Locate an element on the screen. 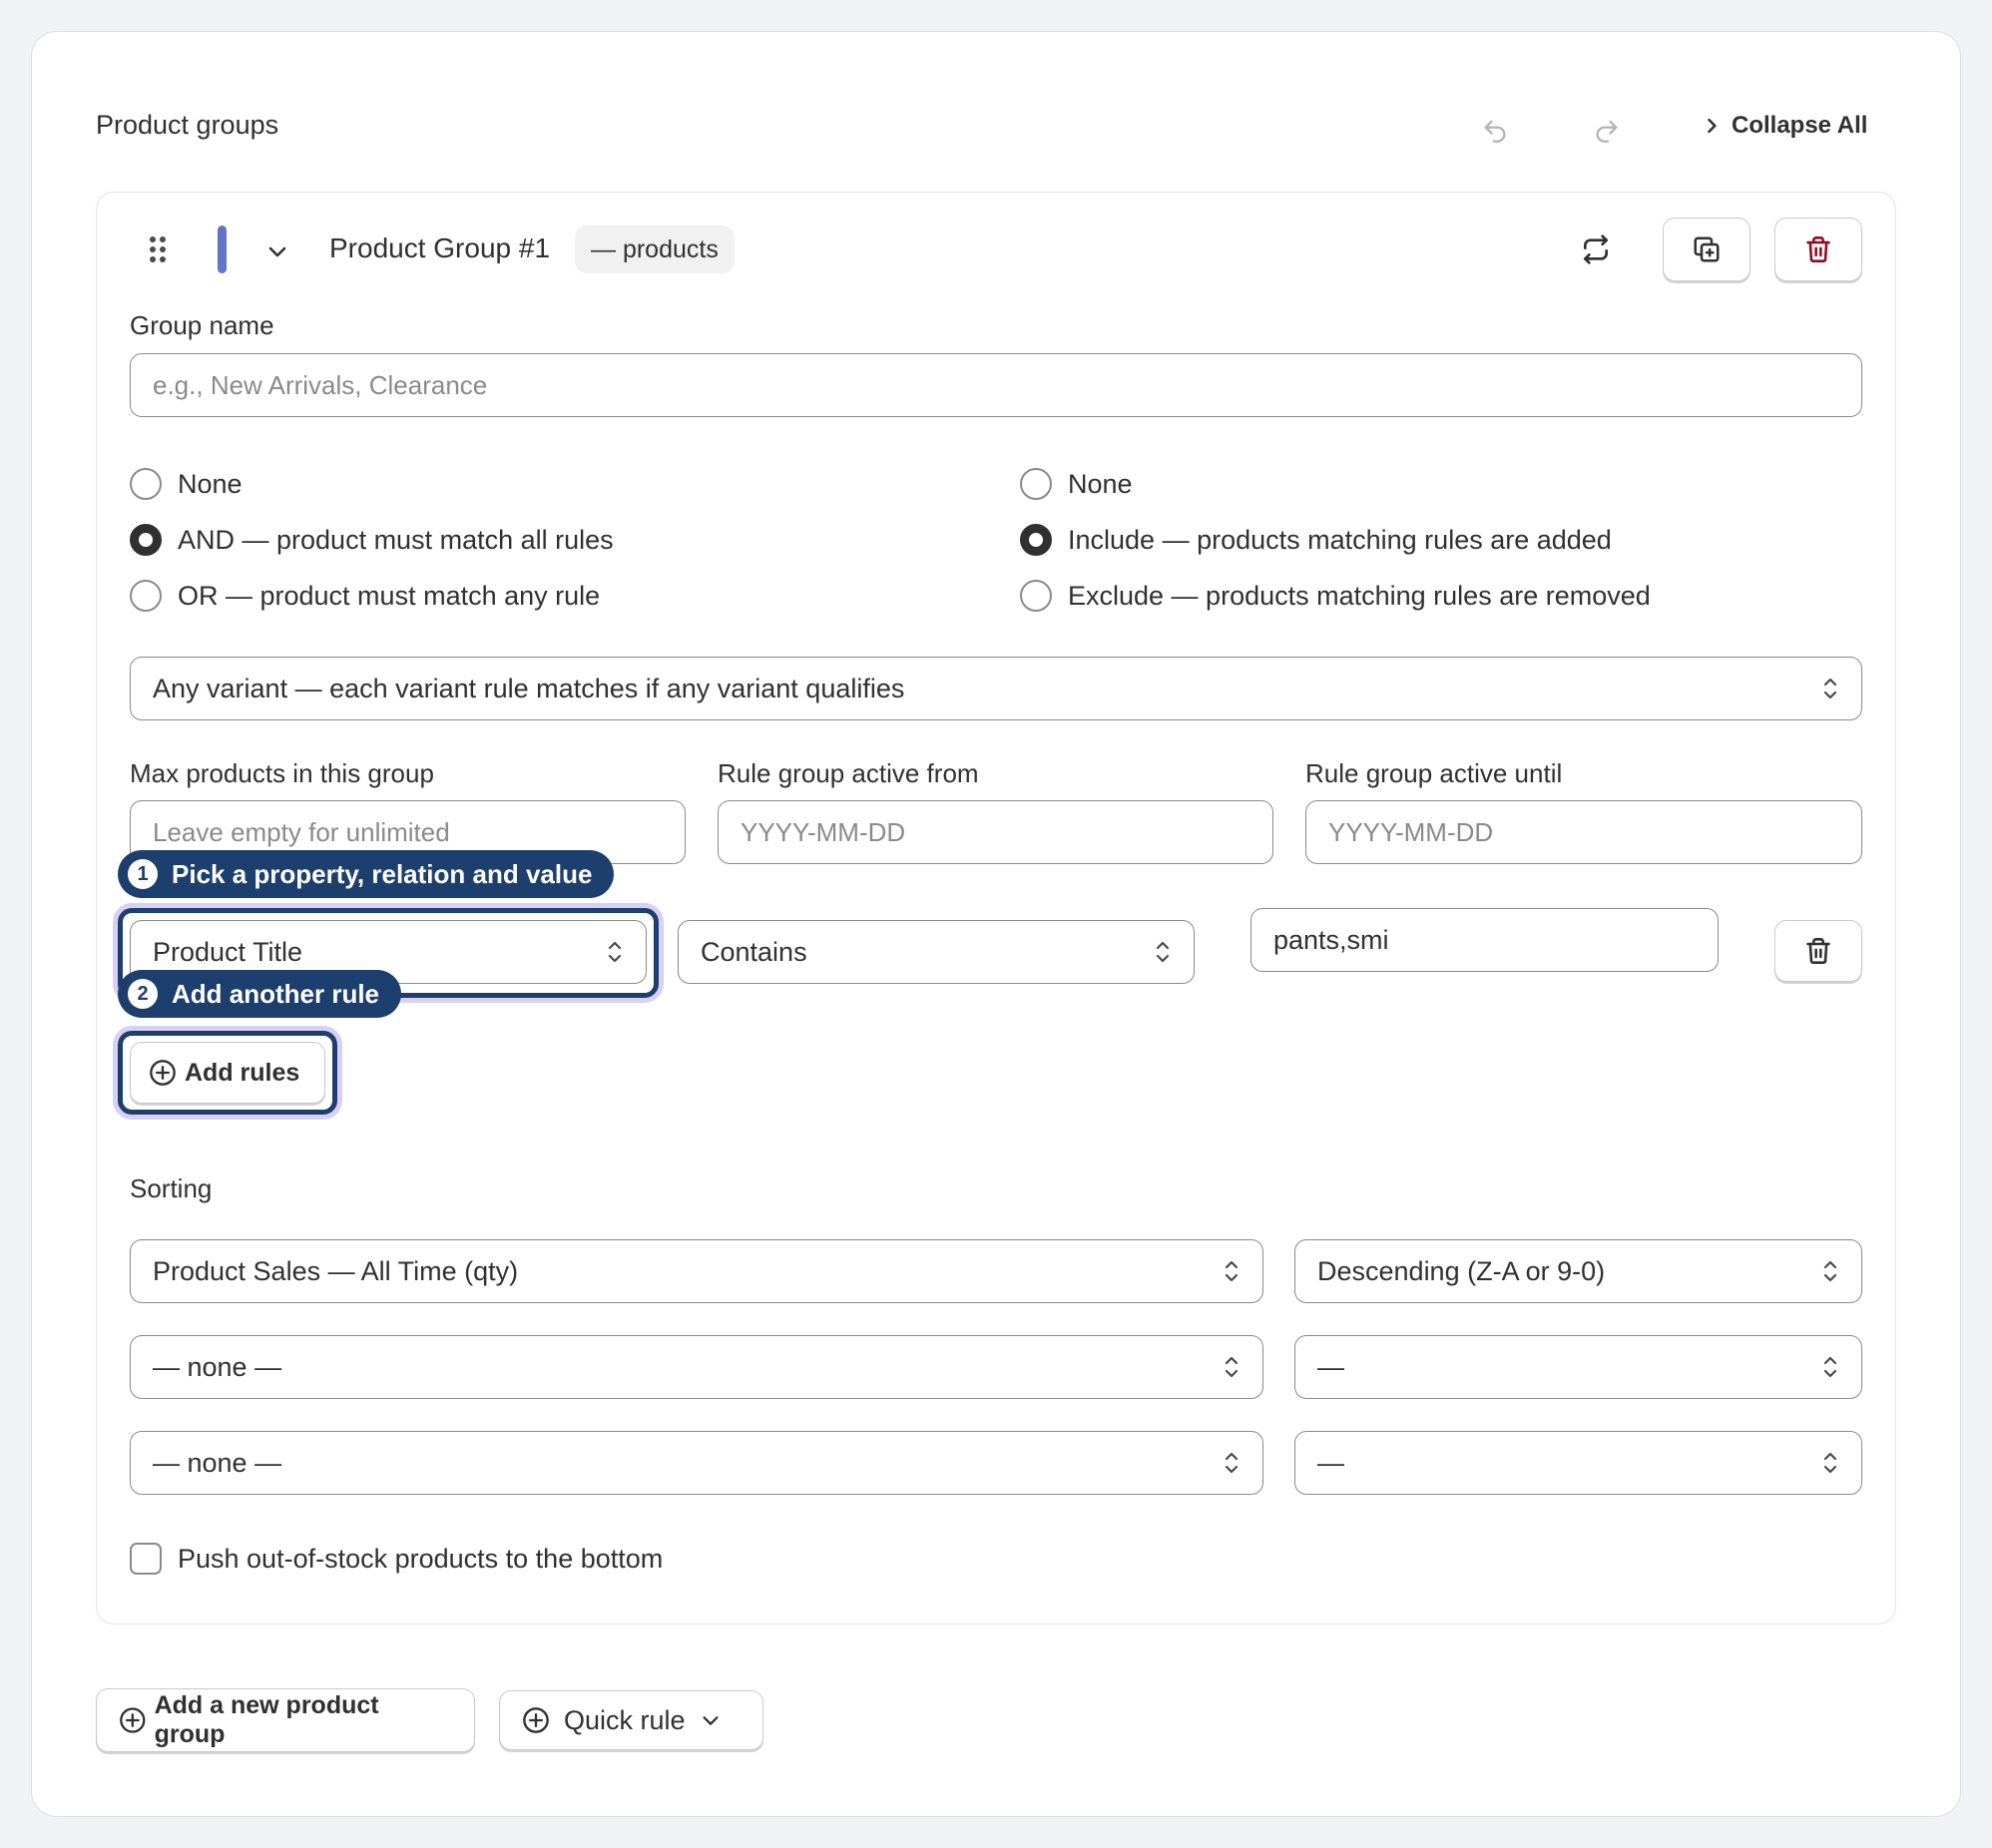 This screenshot has height=1848, width=1992. quick-rule-button: Quick rule is located at coordinates (631, 1720).